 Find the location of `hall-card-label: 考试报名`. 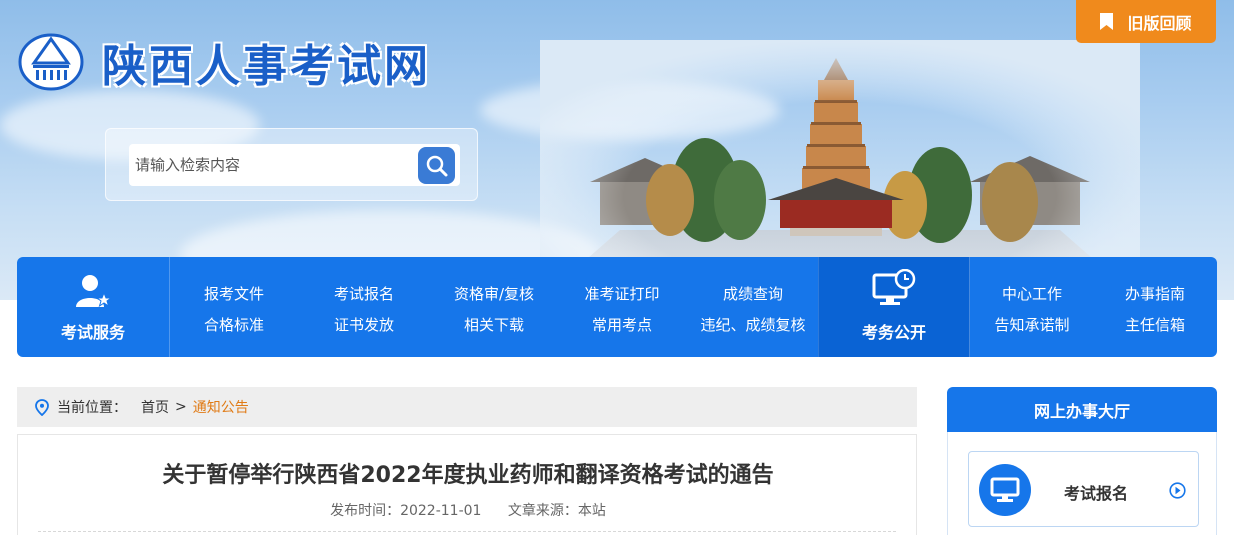

hall-card-label: 考试报名 is located at coordinates (1096, 493).